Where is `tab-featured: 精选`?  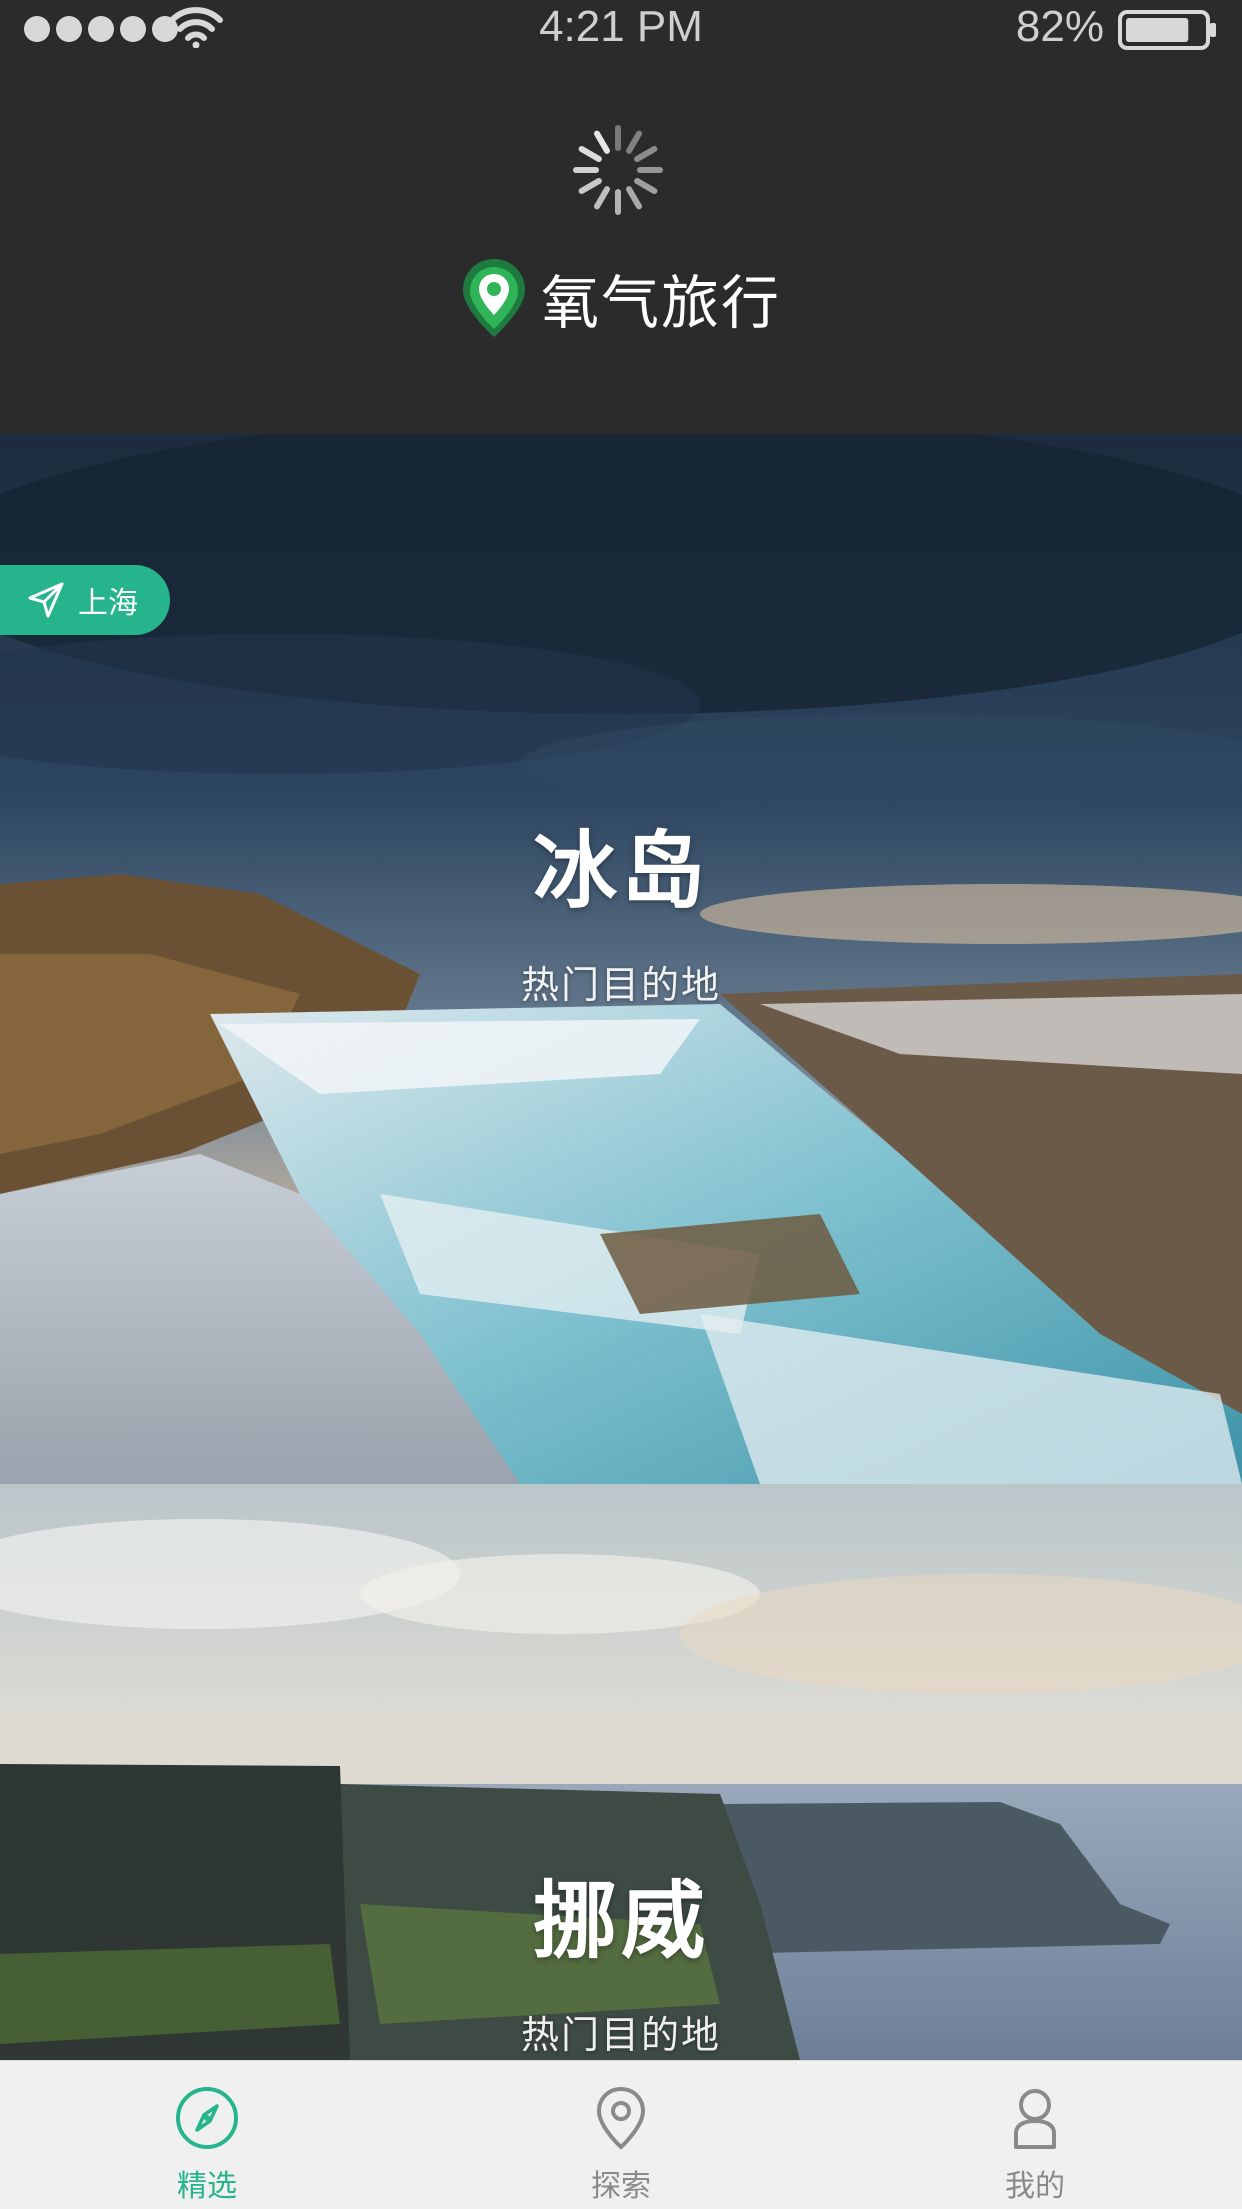 tab-featured: 精选 is located at coordinates (207, 2135).